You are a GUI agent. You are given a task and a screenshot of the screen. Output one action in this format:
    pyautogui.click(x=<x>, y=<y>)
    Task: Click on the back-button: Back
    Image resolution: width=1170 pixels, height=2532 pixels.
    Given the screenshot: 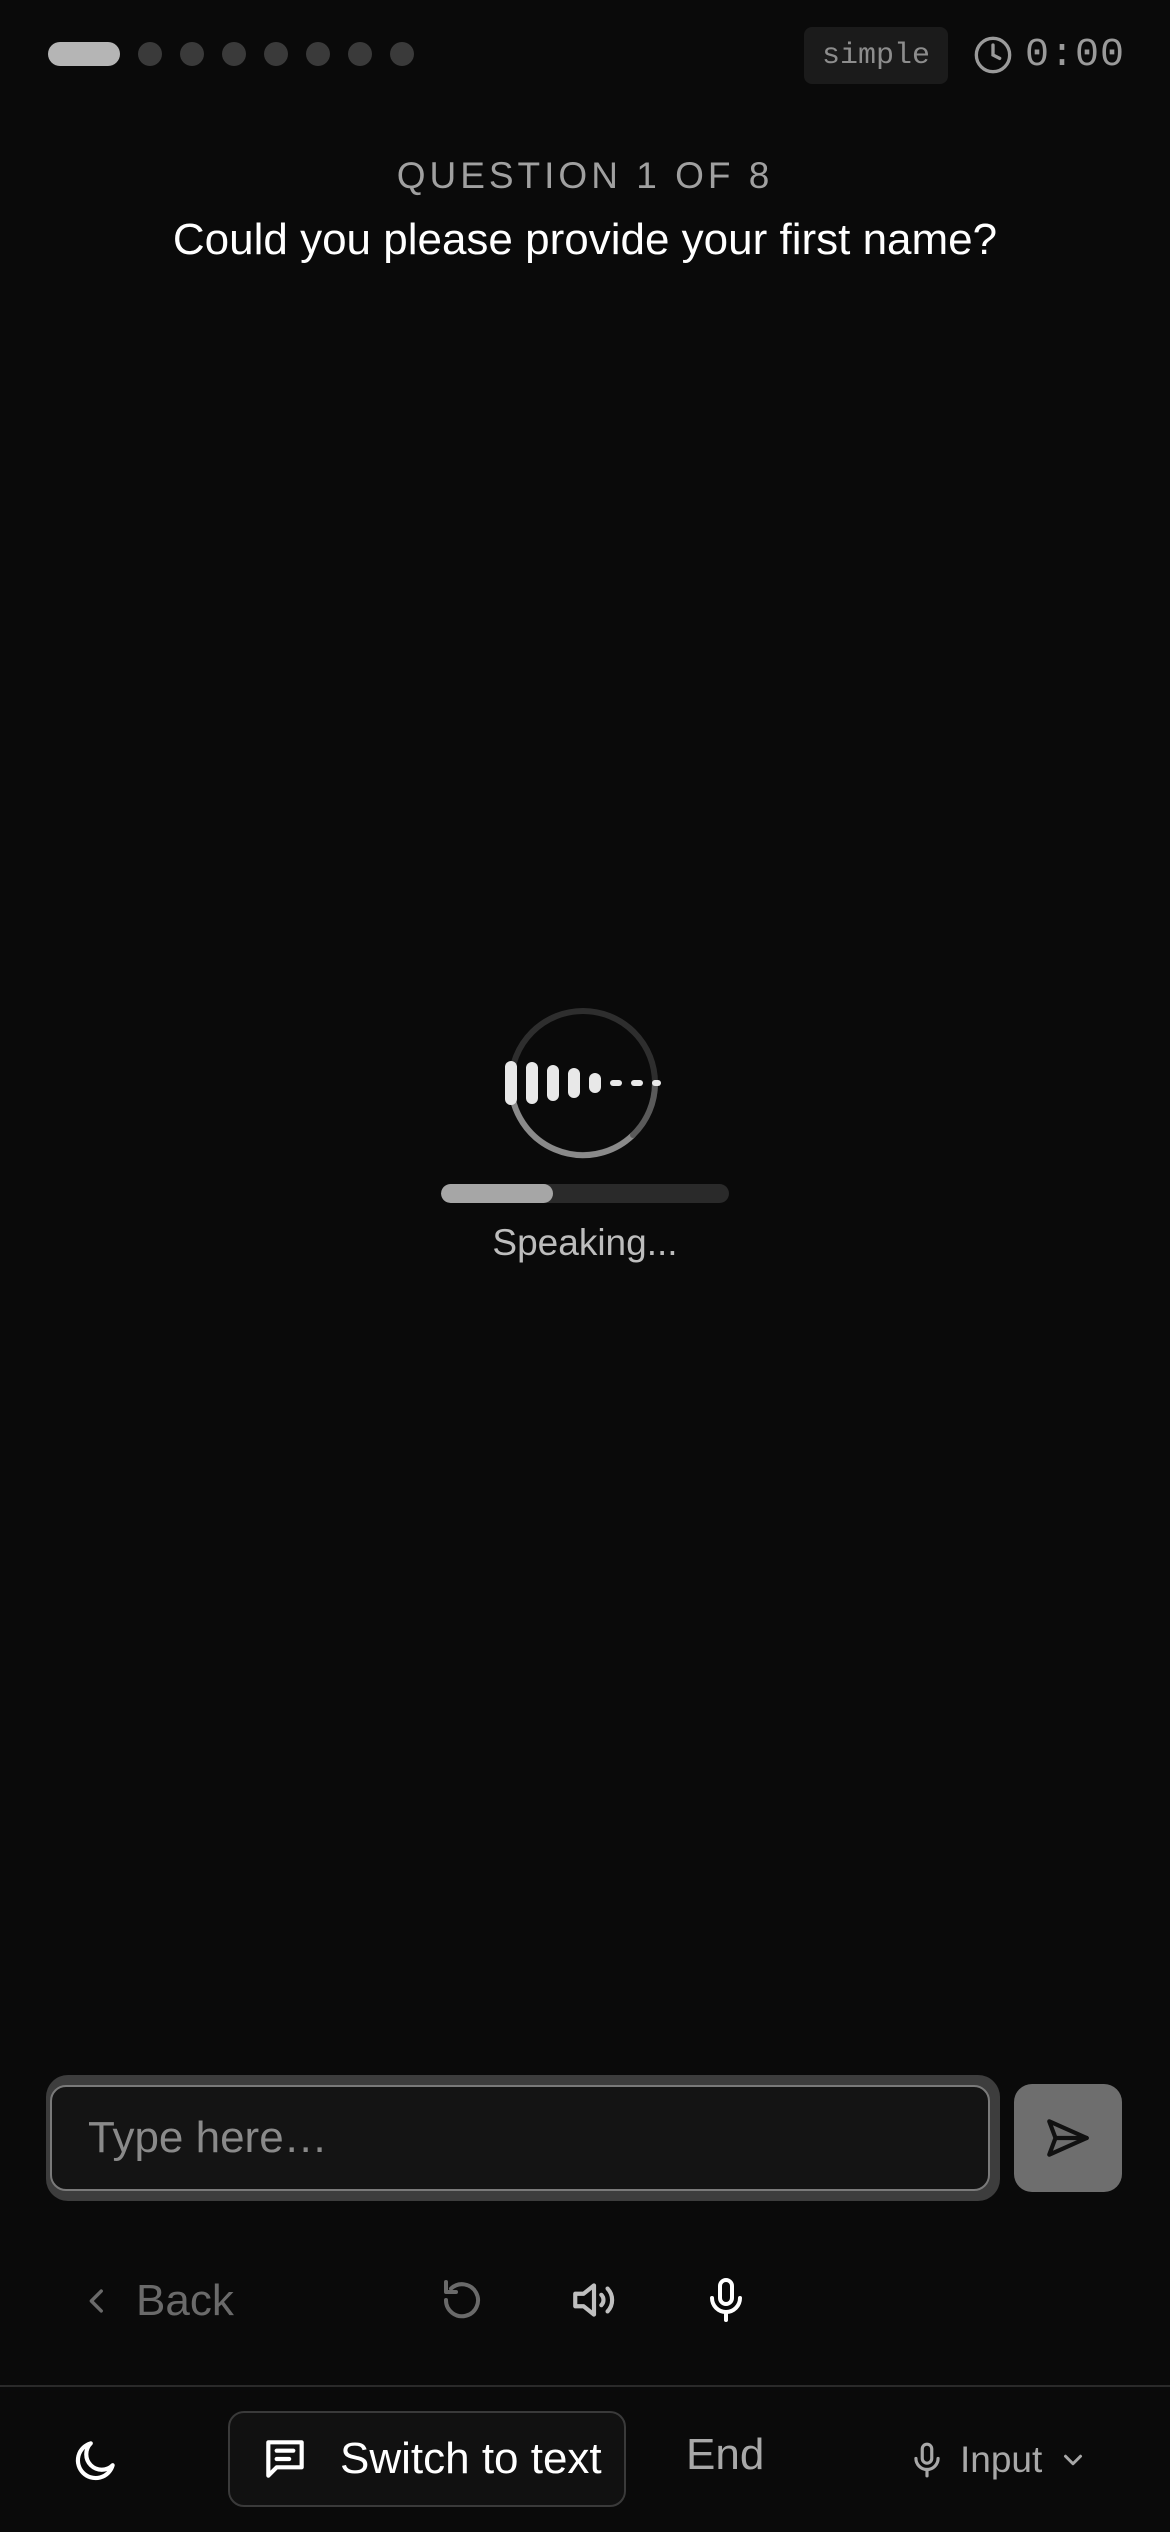 What is the action you would take?
    pyautogui.click(x=157, y=2301)
    